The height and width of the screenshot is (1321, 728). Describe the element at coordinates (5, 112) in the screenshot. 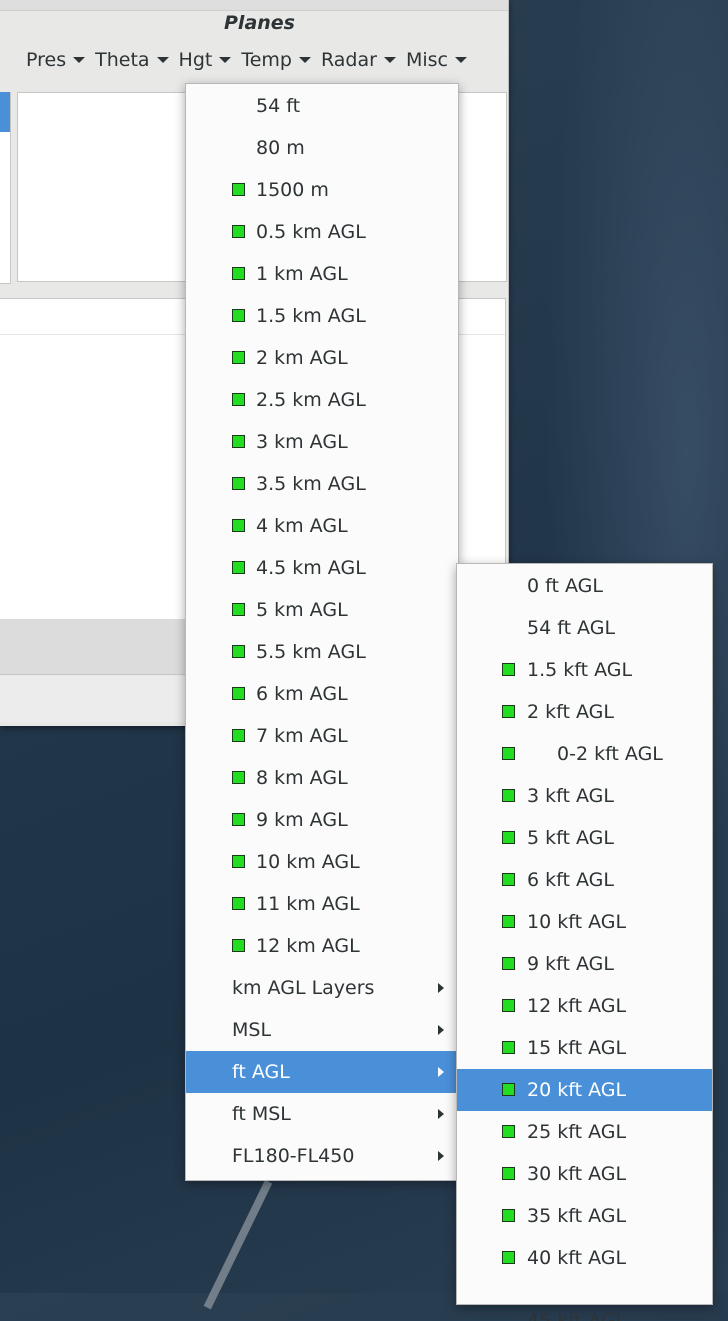

I see `left-list-selected-row` at that location.